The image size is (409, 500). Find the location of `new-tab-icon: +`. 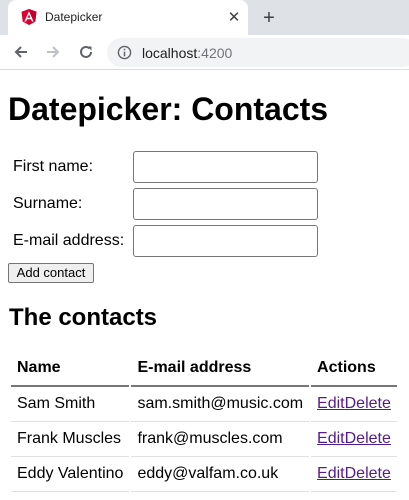

new-tab-icon: + is located at coordinates (269, 18).